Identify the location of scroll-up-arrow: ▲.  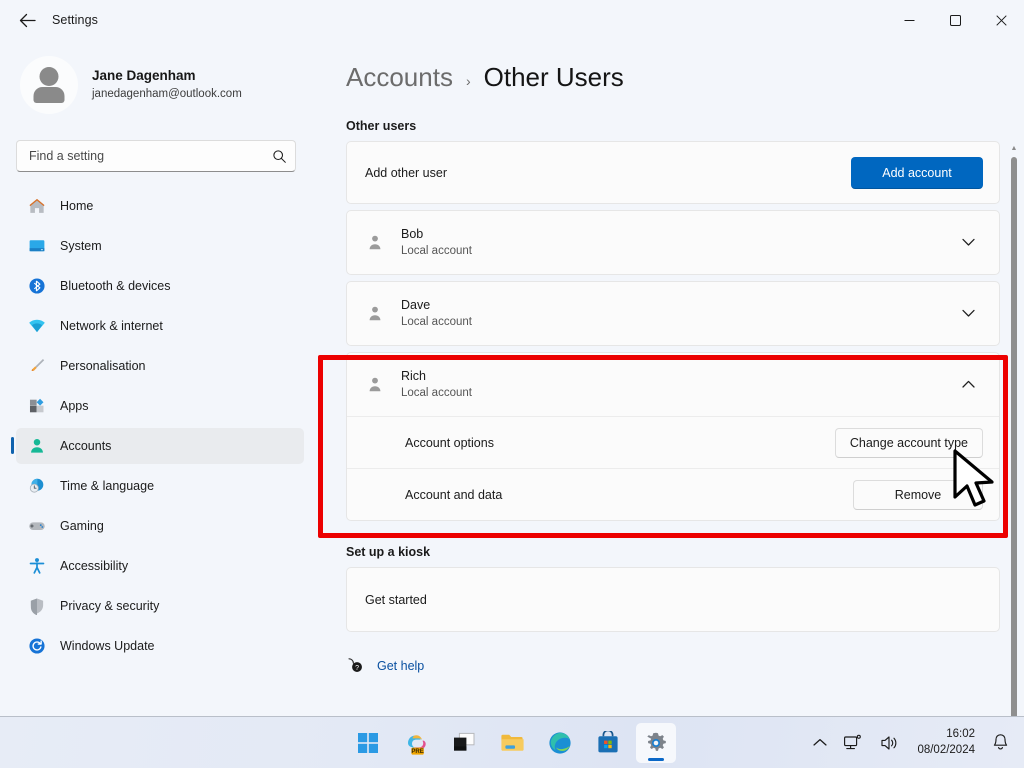
(1014, 149).